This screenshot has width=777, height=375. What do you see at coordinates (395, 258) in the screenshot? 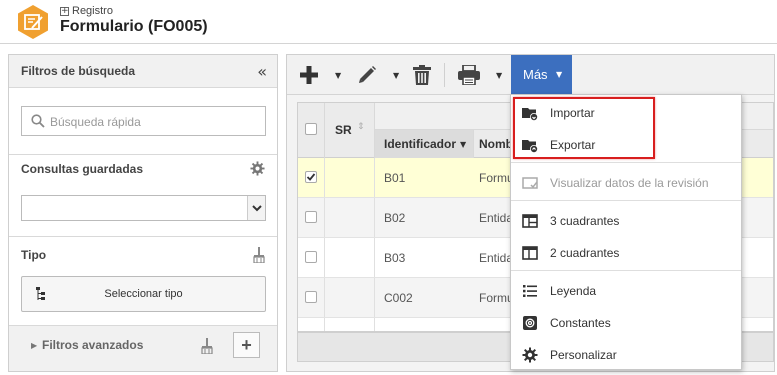
I see `id-cell: B03` at bounding box center [395, 258].